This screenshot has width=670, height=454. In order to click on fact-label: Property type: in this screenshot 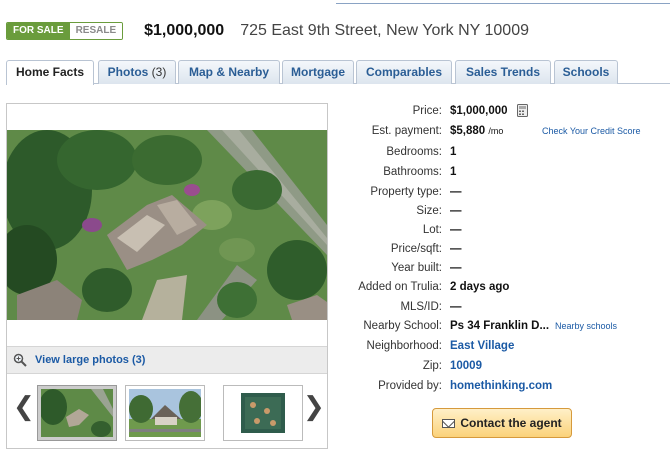, I will do `click(406, 192)`.